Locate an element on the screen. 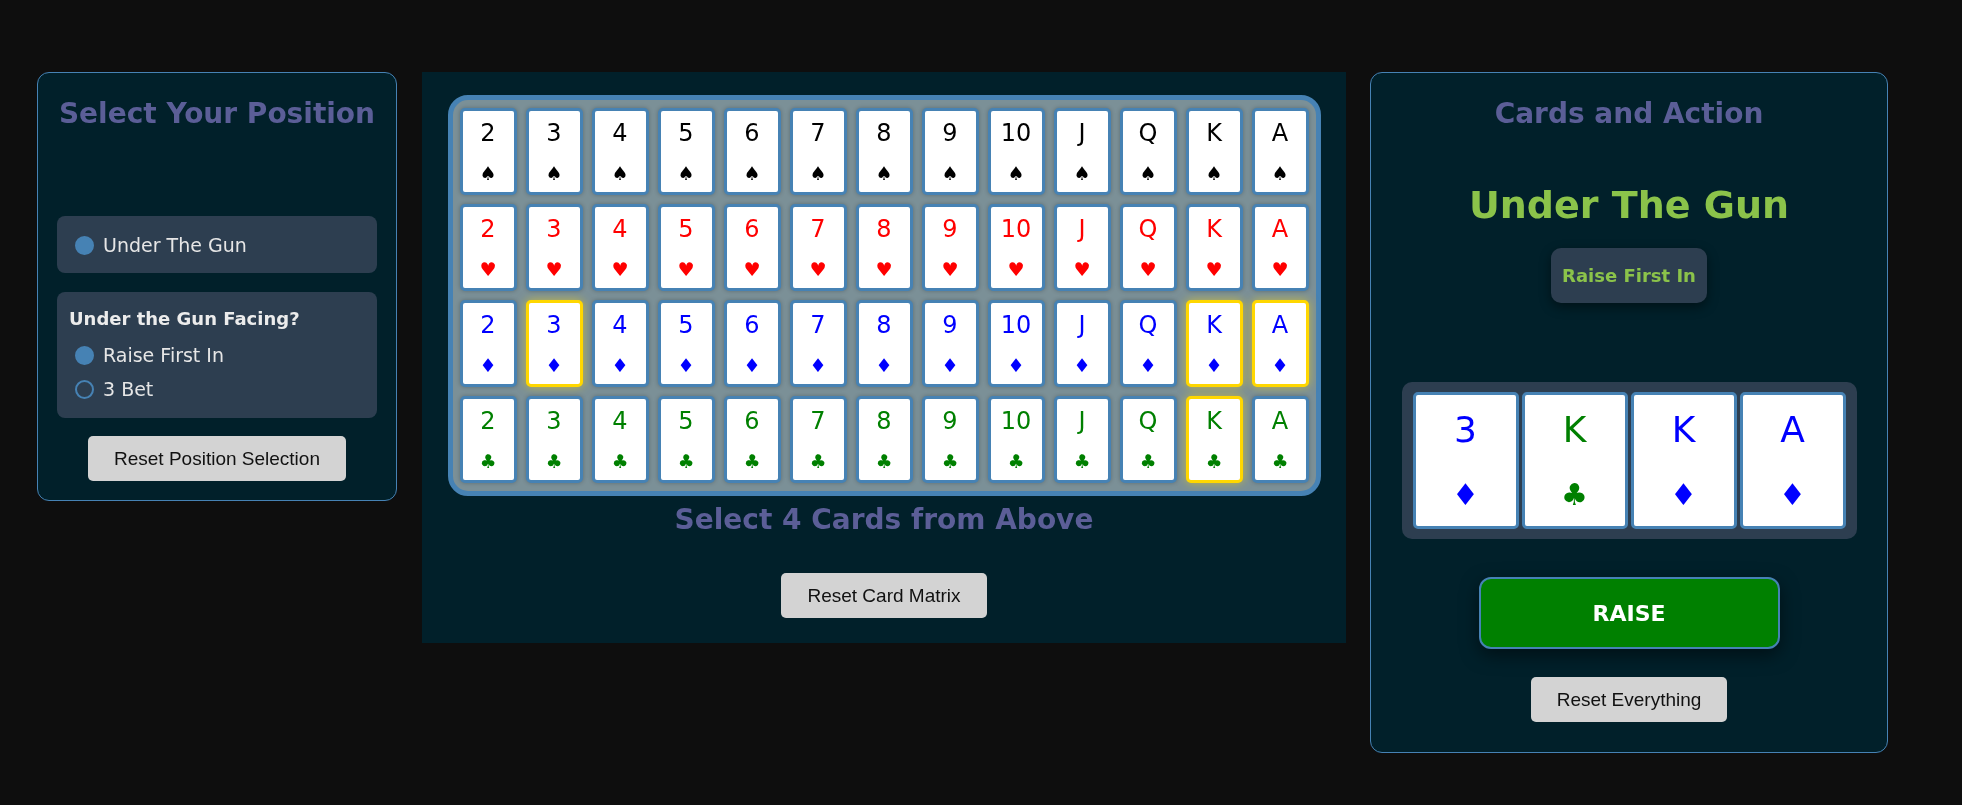 The width and height of the screenshot is (1962, 805). playing-card: 3 ♥ is located at coordinates (554, 247).